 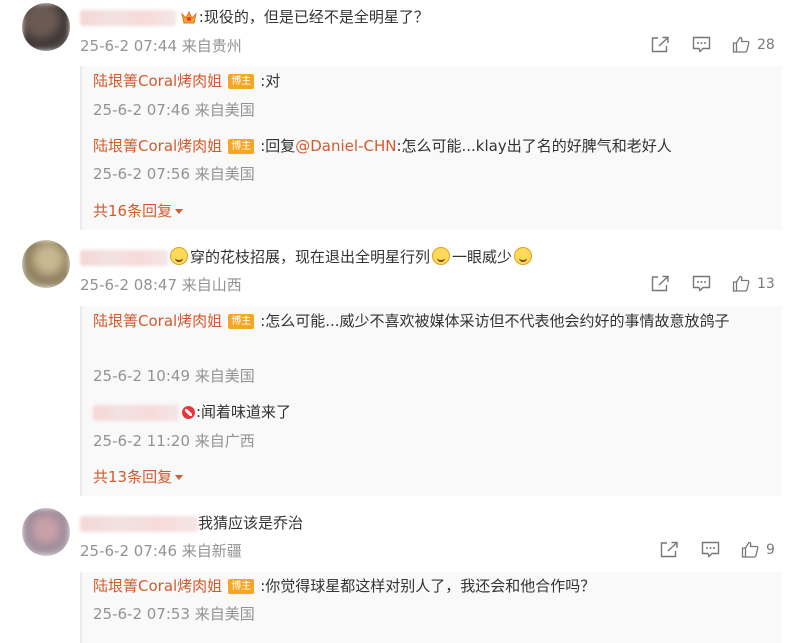 I want to click on reply-location: 来自广西, so click(x=224, y=441).